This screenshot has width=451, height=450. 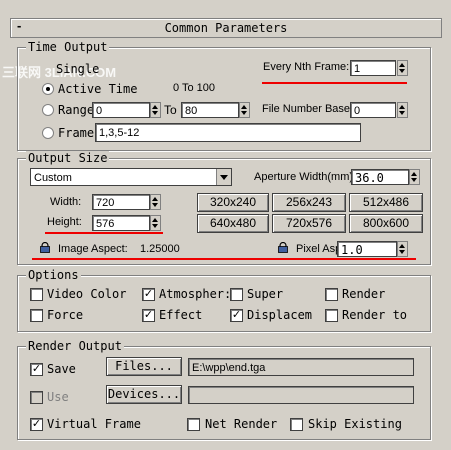 I want to click on use-label: Use, so click(x=58, y=397).